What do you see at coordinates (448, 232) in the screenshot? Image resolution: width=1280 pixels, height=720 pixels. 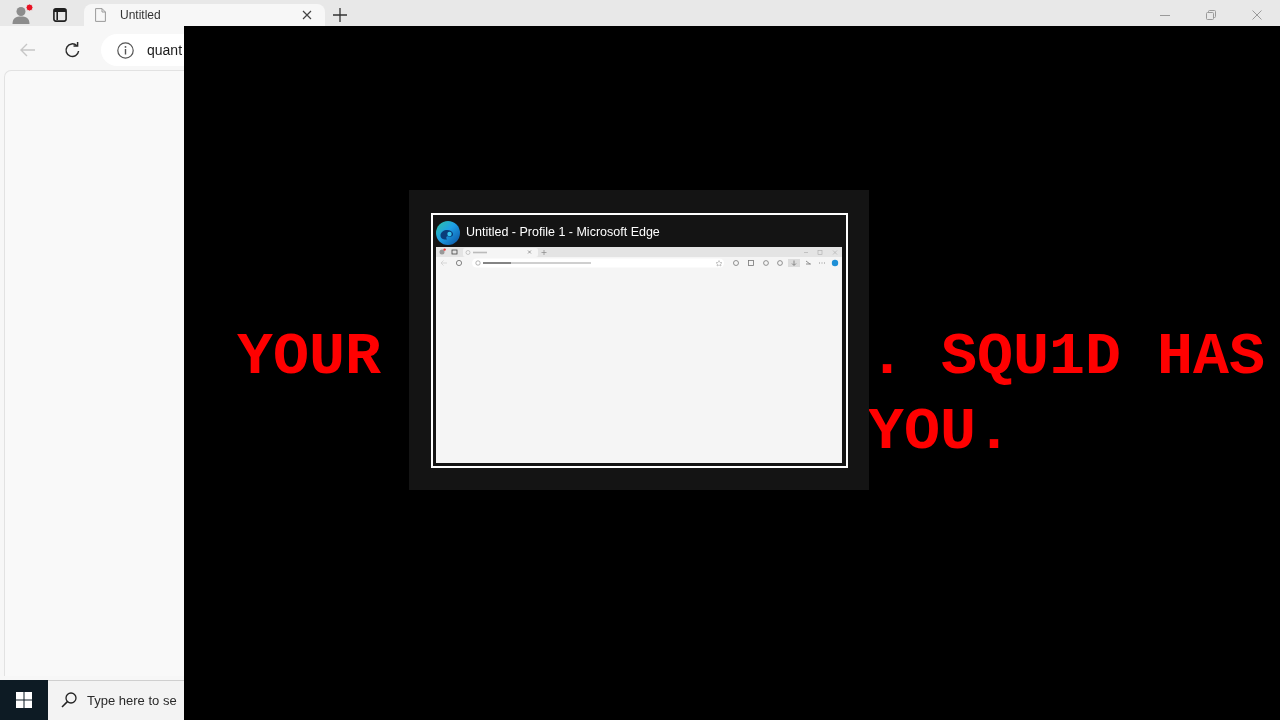 I see `app-logo-icon` at bounding box center [448, 232].